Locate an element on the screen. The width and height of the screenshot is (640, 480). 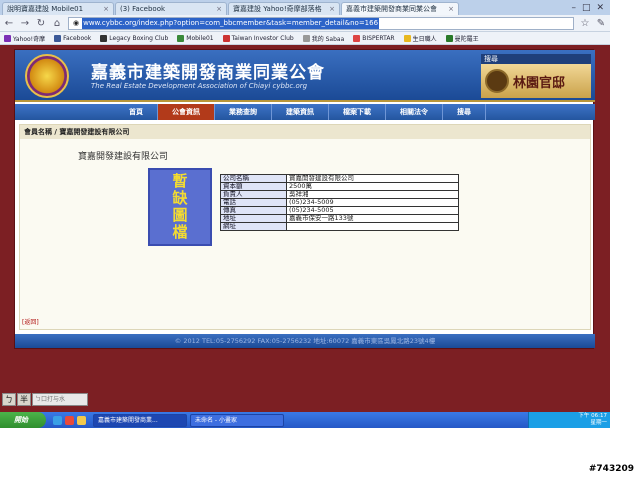
star-icon: ☆ is located at coordinates (585, 23).